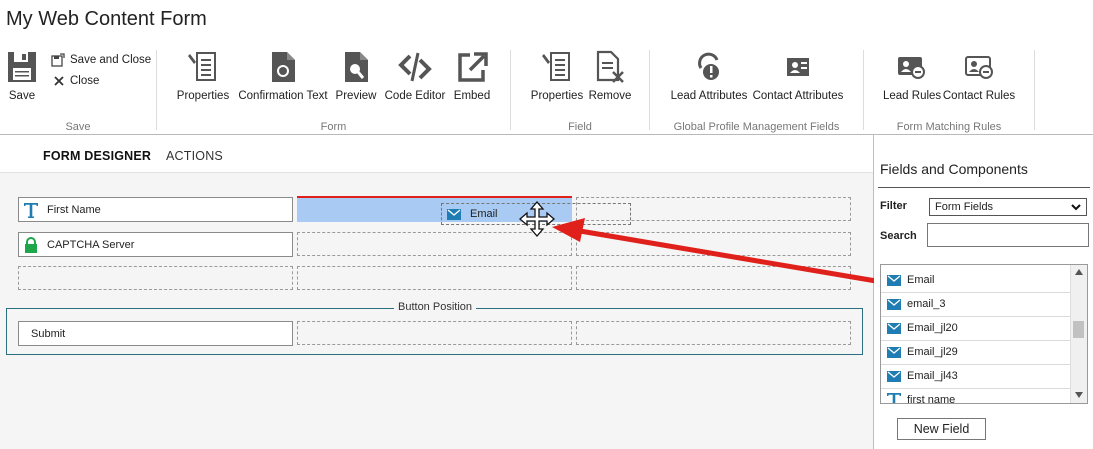 Image resolution: width=1093 pixels, height=449 pixels. I want to click on search-label: Search, so click(898, 236).